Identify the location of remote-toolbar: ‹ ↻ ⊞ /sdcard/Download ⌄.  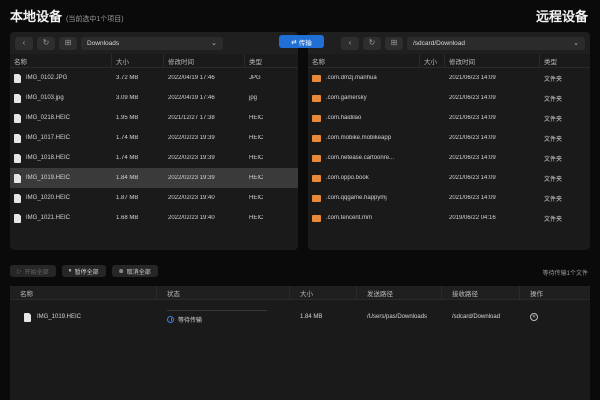
(449, 43).